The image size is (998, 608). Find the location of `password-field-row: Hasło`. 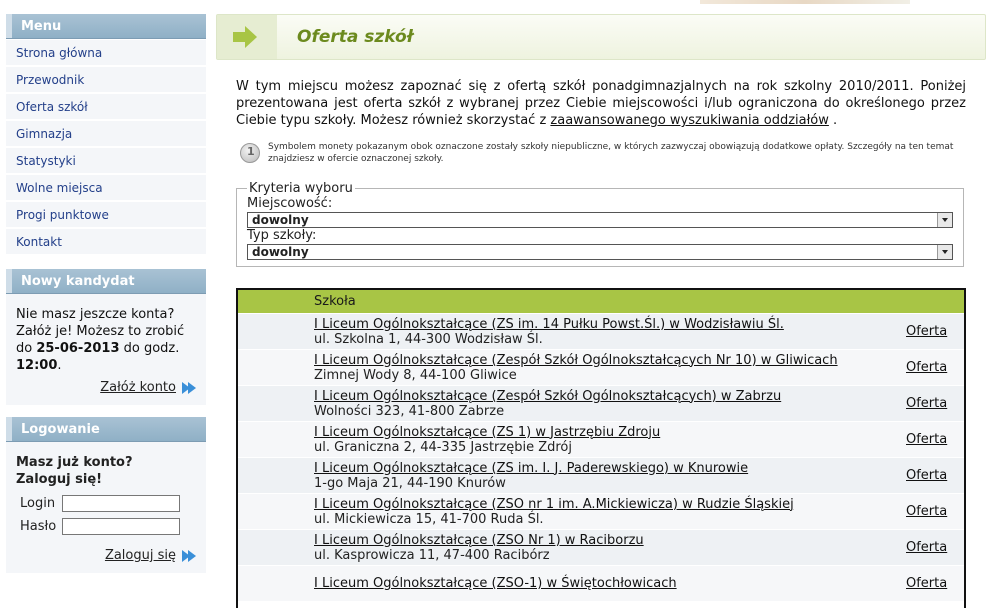

password-field-row: Hasło is located at coordinates (106, 526).